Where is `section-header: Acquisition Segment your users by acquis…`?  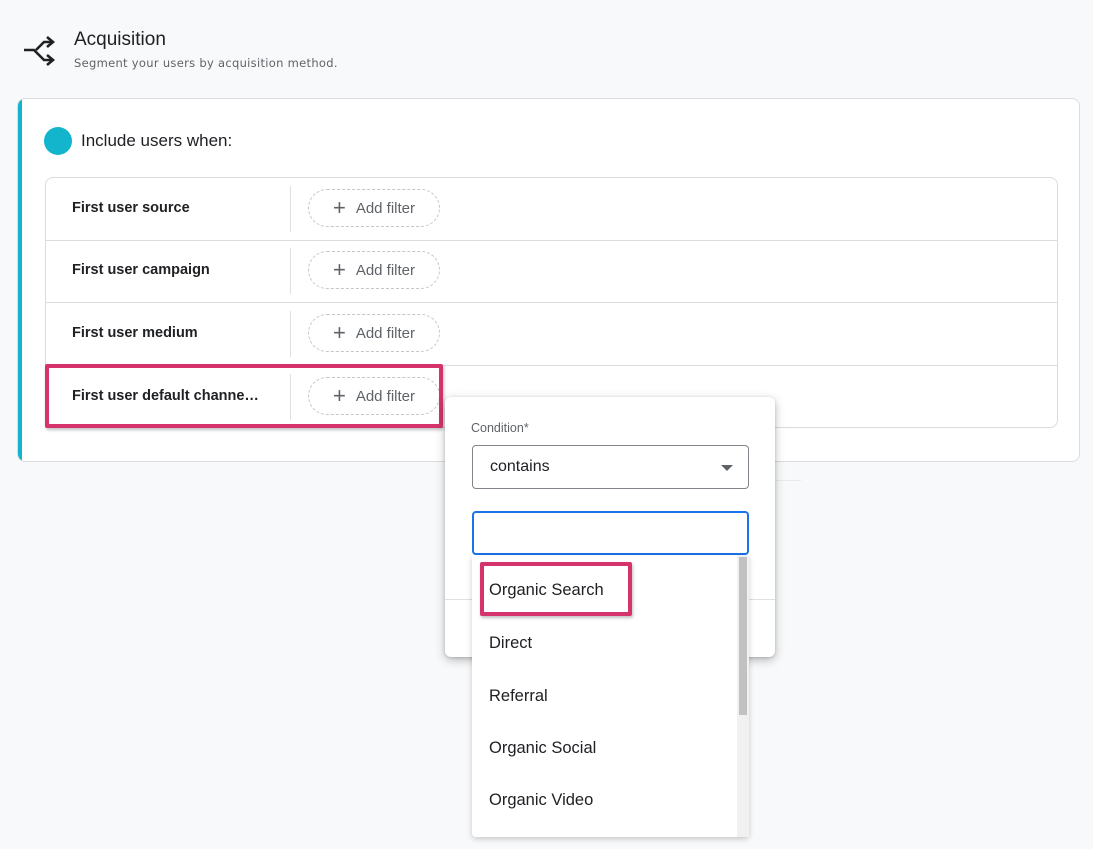
section-header: Acquisition Segment your users by acquis… is located at coordinates (180, 49).